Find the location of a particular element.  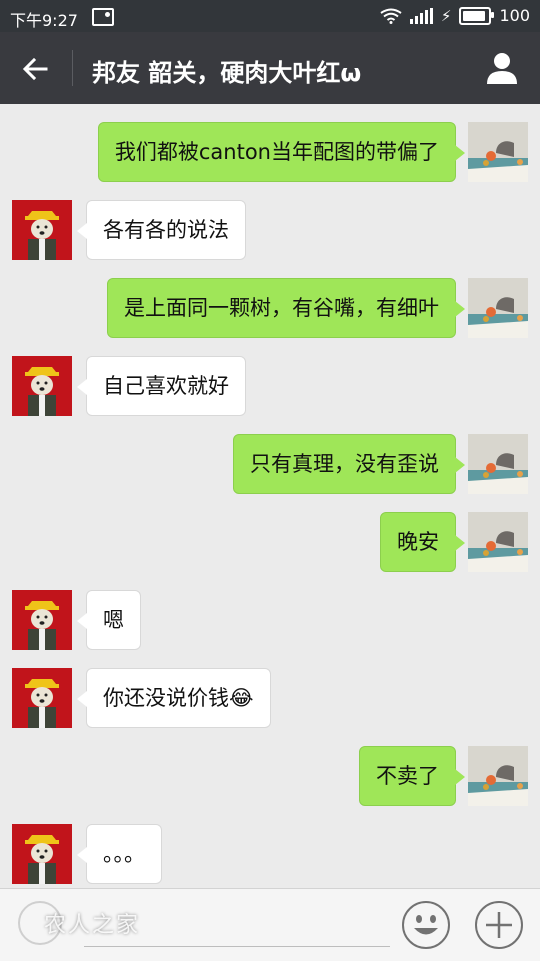

wifi-icon is located at coordinates (391, 16).